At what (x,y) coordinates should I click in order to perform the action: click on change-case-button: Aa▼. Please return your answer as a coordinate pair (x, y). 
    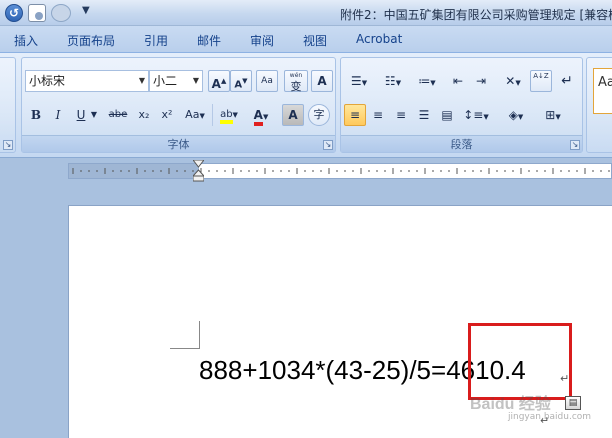
    Looking at the image, I should click on (195, 115).